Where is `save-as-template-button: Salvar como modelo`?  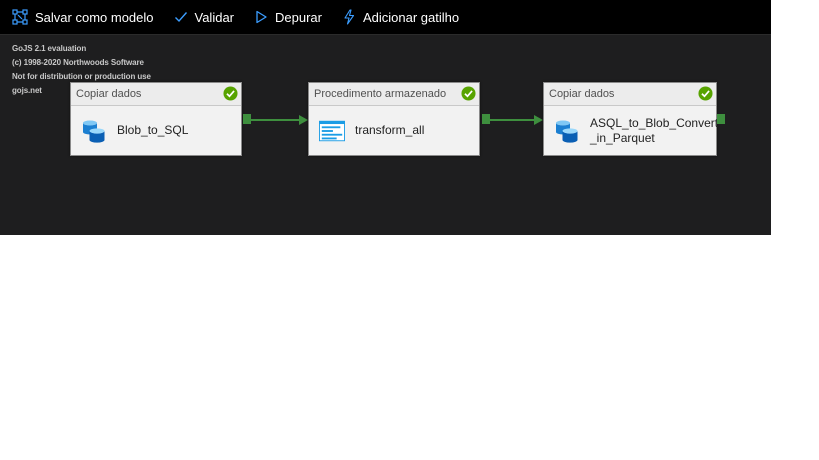
save-as-template-button: Salvar como modelo is located at coordinates (81, 17).